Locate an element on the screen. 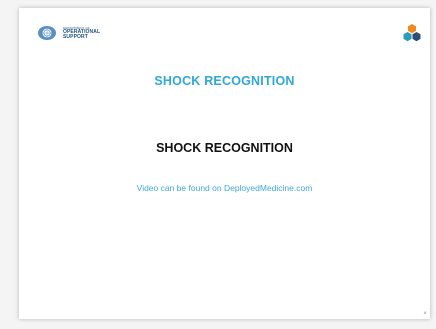 Image resolution: width=436 pixels, height=329 pixels. department-logo: DEPARTMENT OF OPERATIONAL SUPPORT is located at coordinates (68, 33).